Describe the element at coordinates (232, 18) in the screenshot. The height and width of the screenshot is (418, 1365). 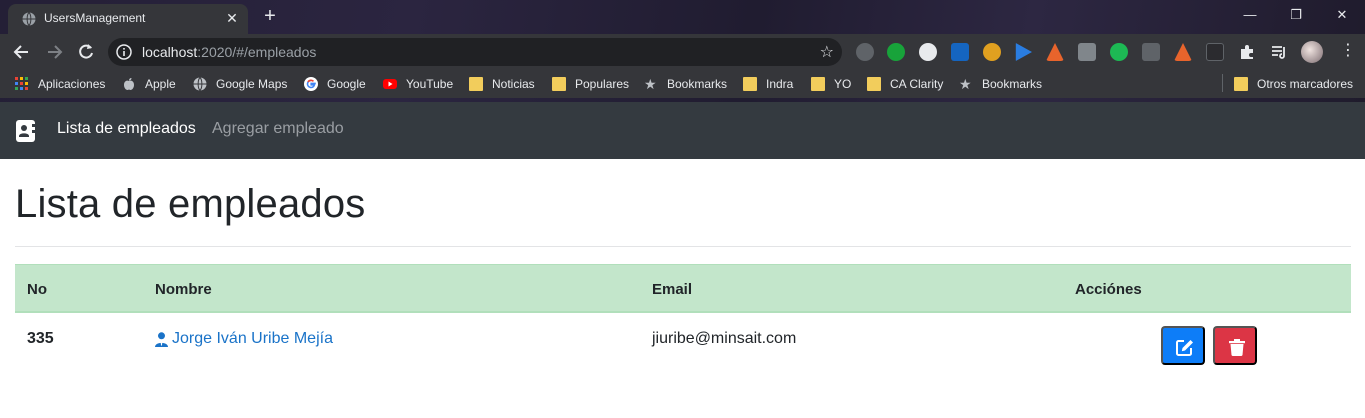
I see `close-tab-icon: ✕` at that location.